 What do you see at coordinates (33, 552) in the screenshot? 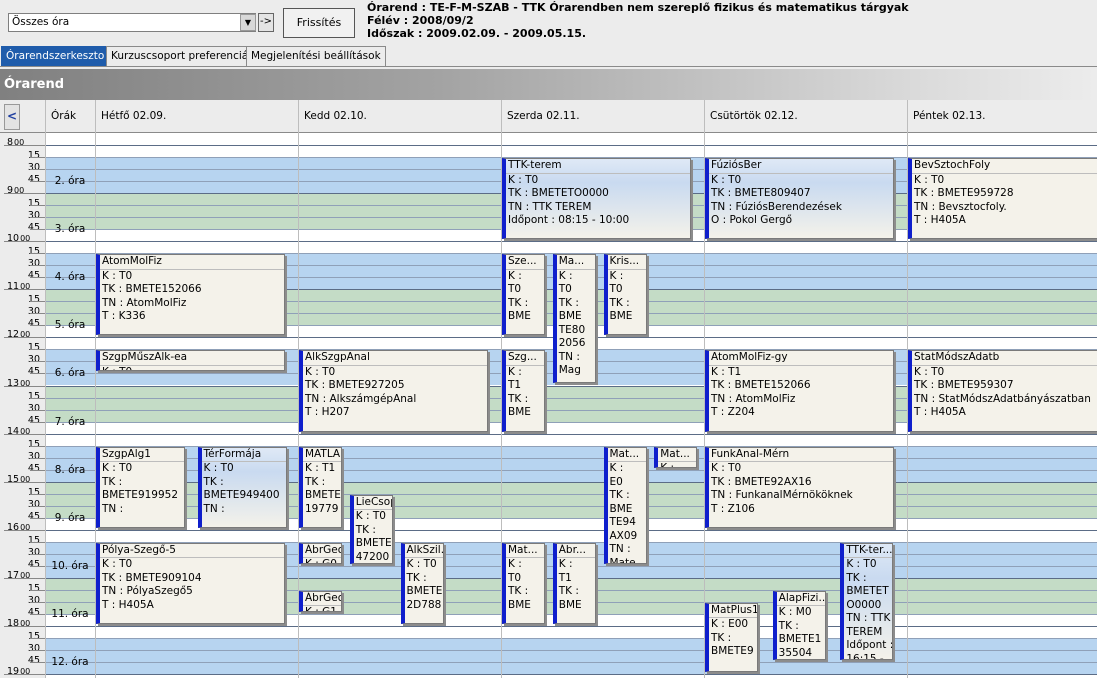
I see `quarter-label: 30` at bounding box center [33, 552].